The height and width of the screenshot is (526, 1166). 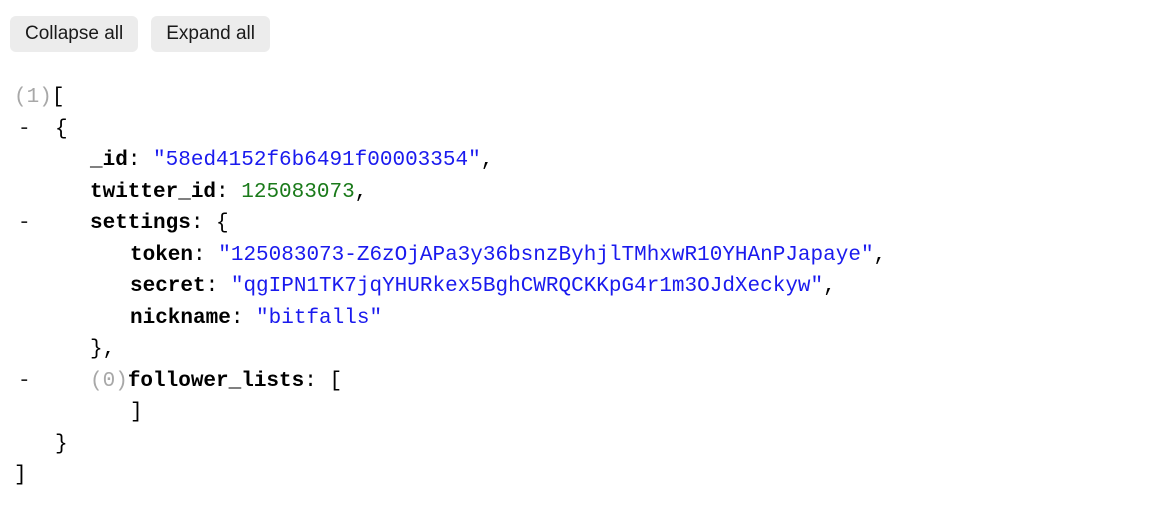 I want to click on json-line-content: nickname: "bitfalls", so click(x=191, y=319).